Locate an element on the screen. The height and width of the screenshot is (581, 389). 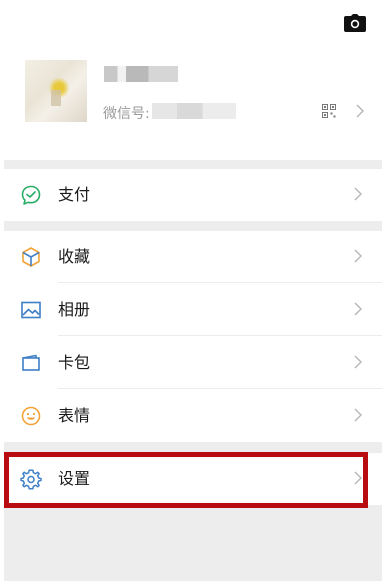
menu-item-favorites: 收藏 is located at coordinates (193, 257).